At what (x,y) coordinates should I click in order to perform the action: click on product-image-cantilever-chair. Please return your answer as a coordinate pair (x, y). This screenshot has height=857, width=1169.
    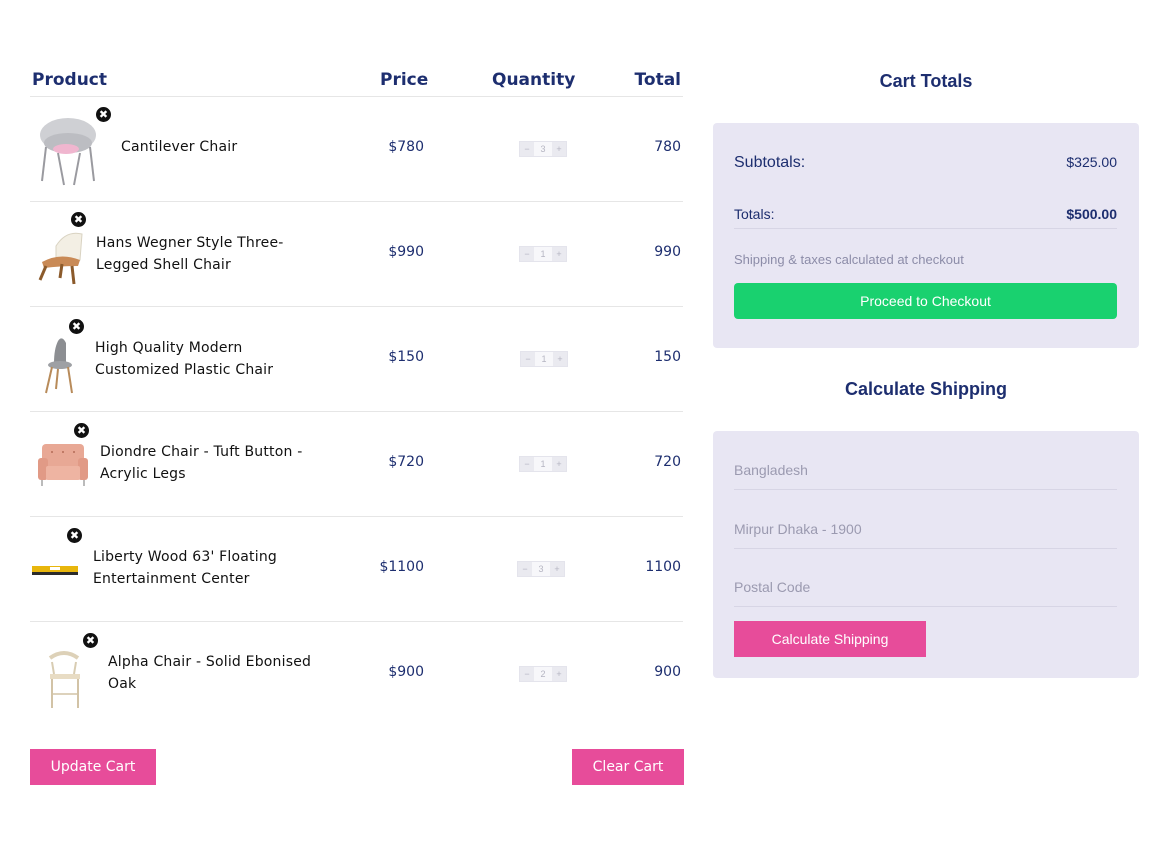
    Looking at the image, I should click on (69, 150).